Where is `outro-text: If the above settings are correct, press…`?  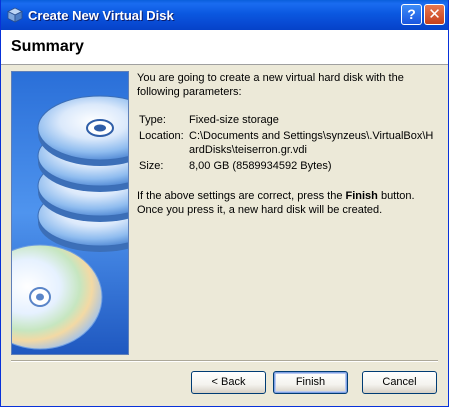 outro-text: If the above settings are correct, press… is located at coordinates (287, 203).